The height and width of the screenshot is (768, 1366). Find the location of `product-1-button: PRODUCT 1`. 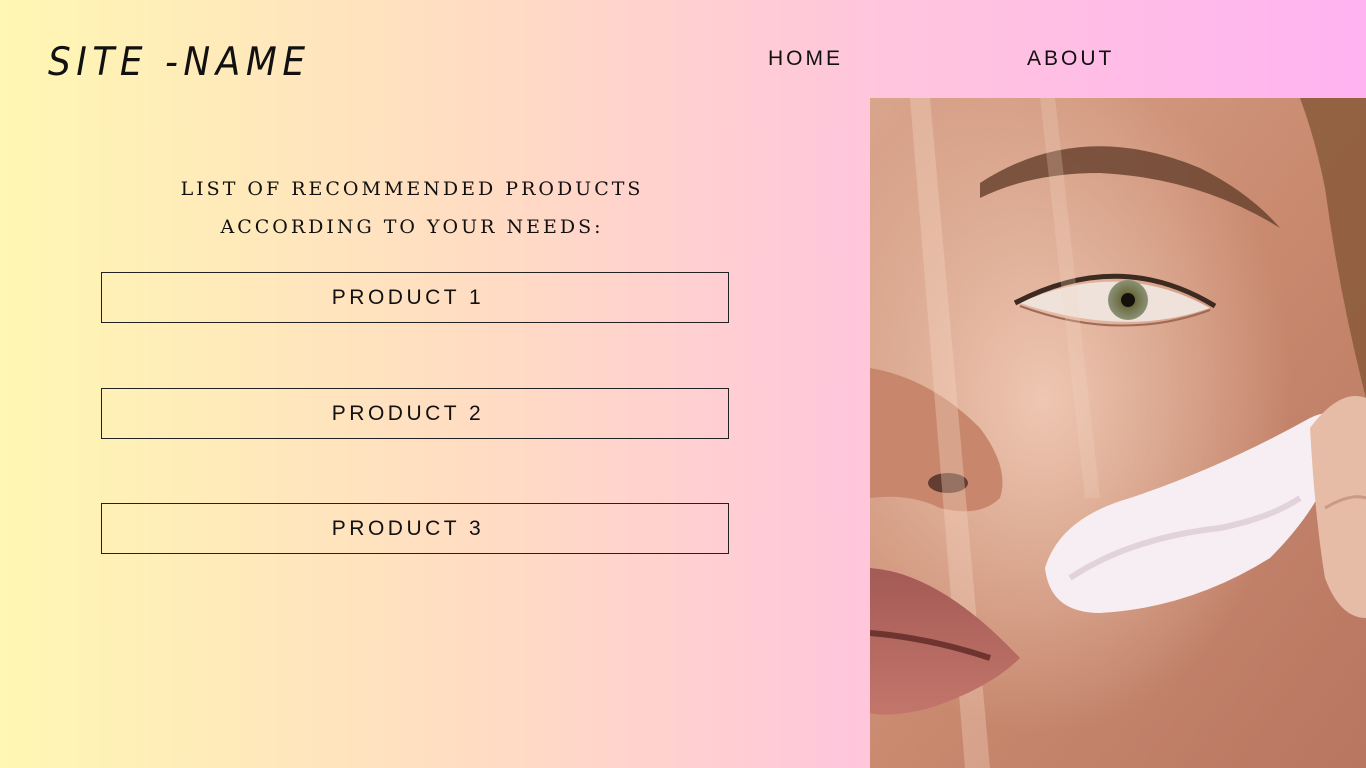

product-1-button: PRODUCT 1 is located at coordinates (415, 297).